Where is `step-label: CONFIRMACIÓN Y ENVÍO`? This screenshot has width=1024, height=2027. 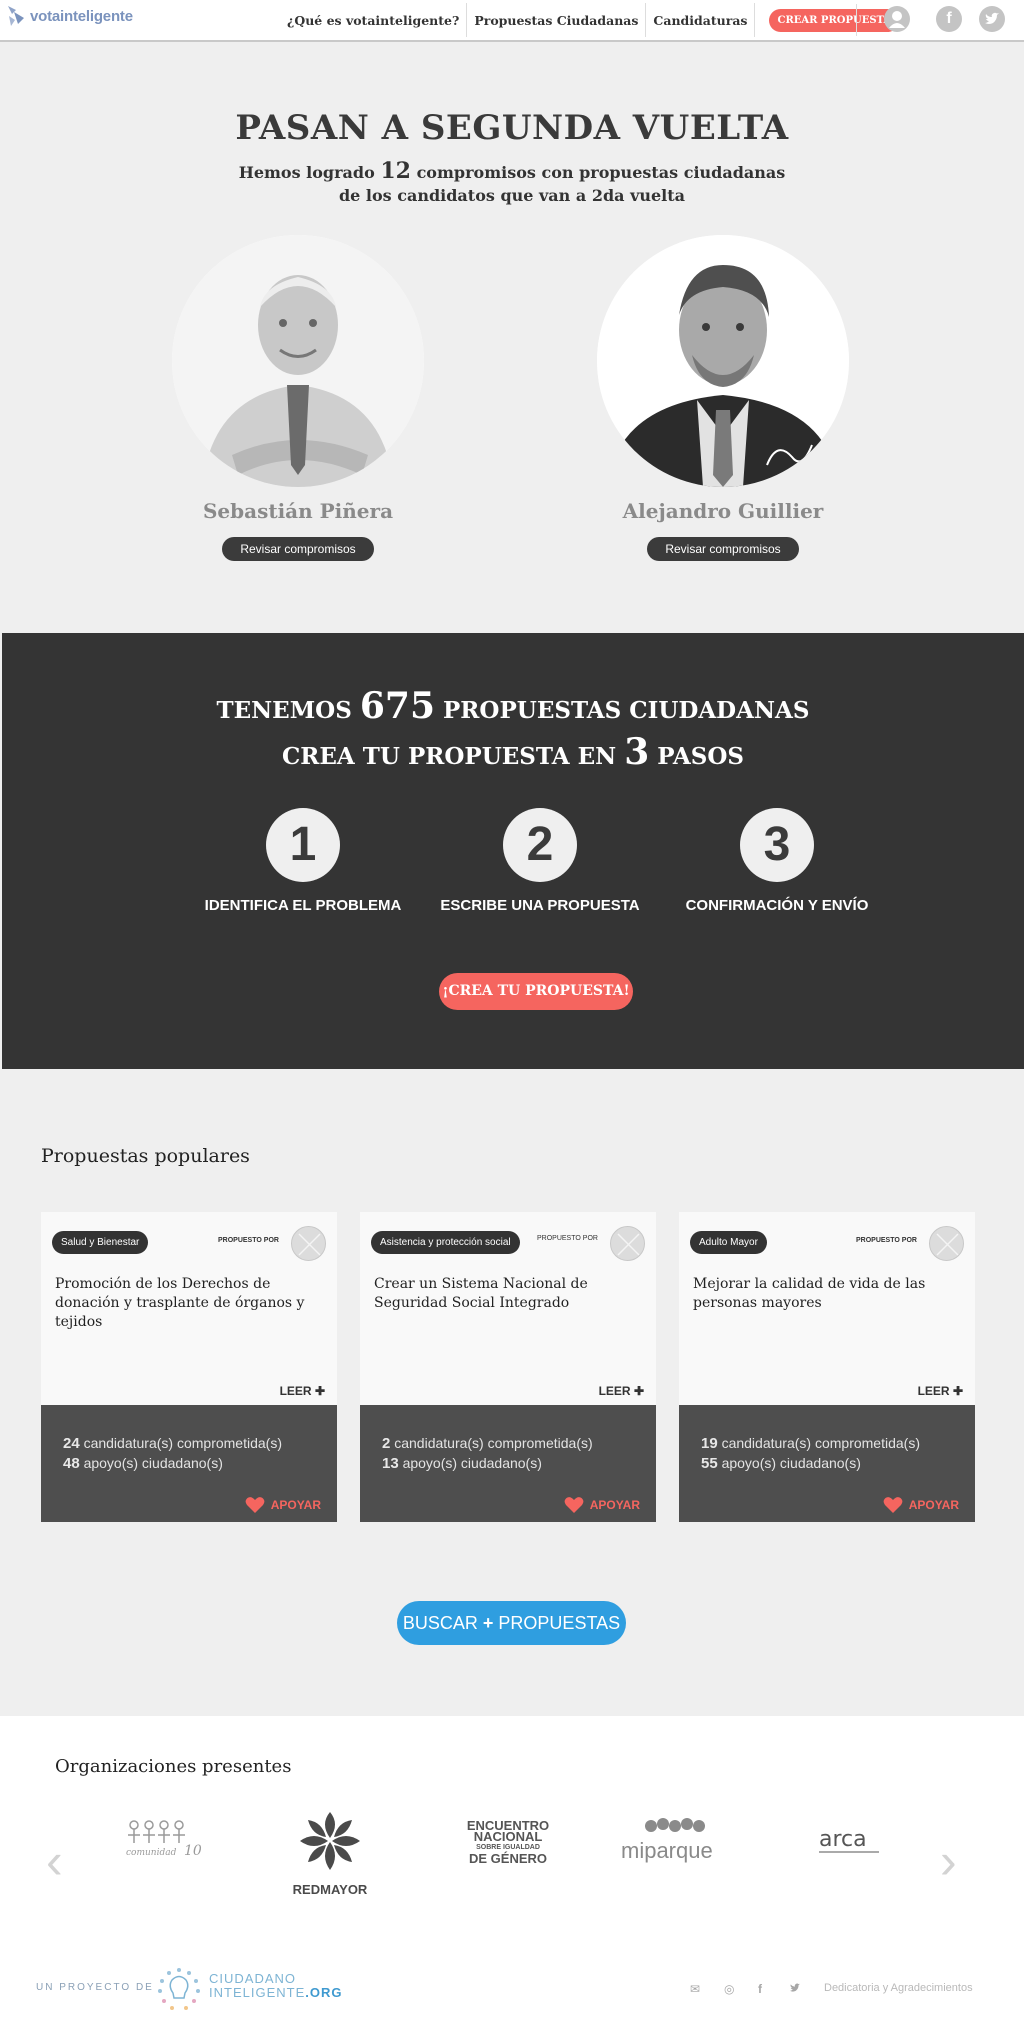
step-label: CONFIRMACIÓN Y ENVÍO is located at coordinates (777, 905).